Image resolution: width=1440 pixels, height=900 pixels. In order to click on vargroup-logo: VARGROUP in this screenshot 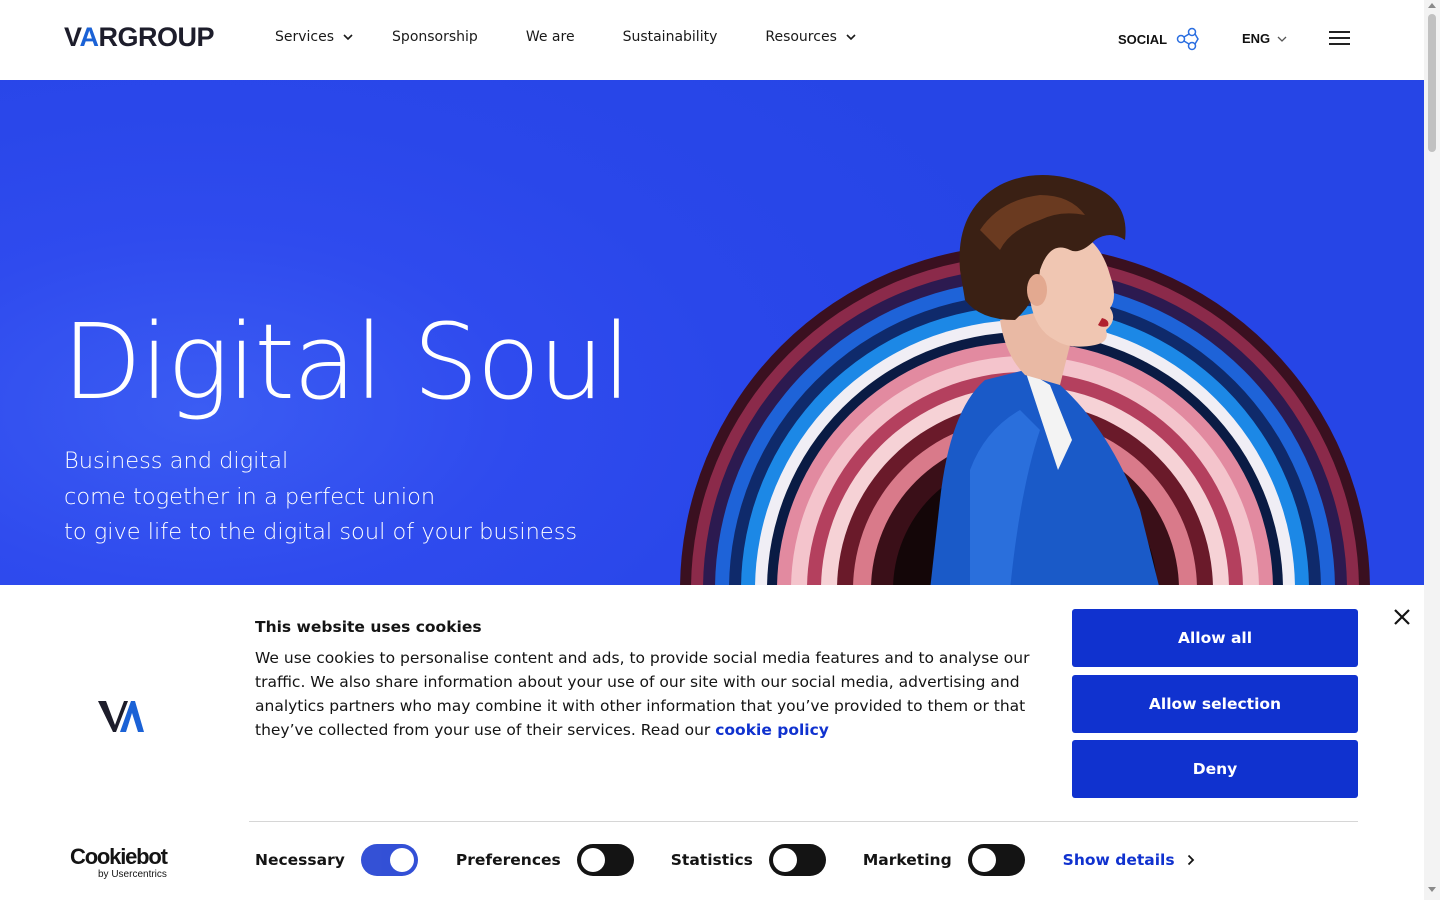, I will do `click(139, 37)`.